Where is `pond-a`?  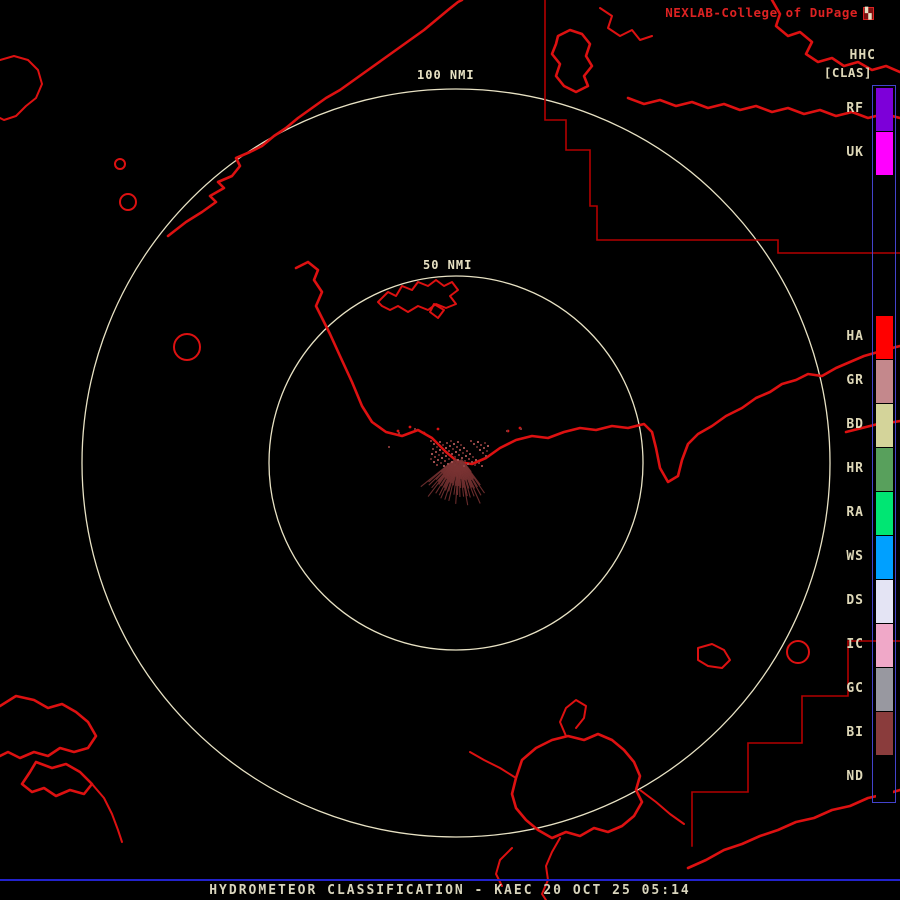 pond-a is located at coordinates (120, 164).